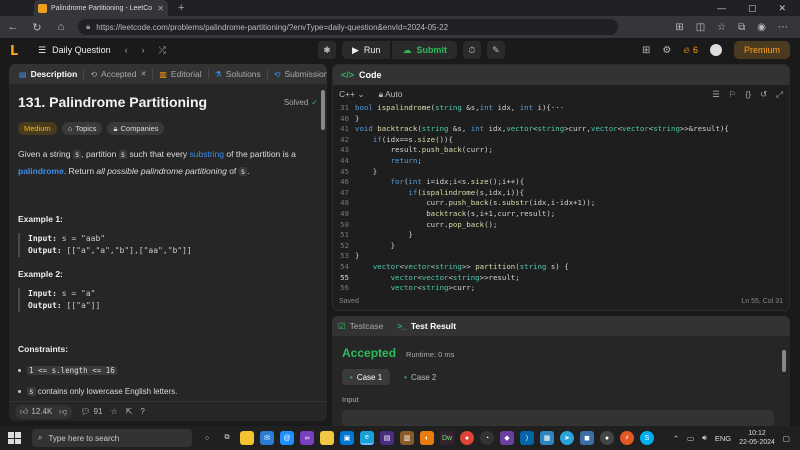 The image size is (800, 450). I want to click on collections-icon: ⧉, so click(741, 27).